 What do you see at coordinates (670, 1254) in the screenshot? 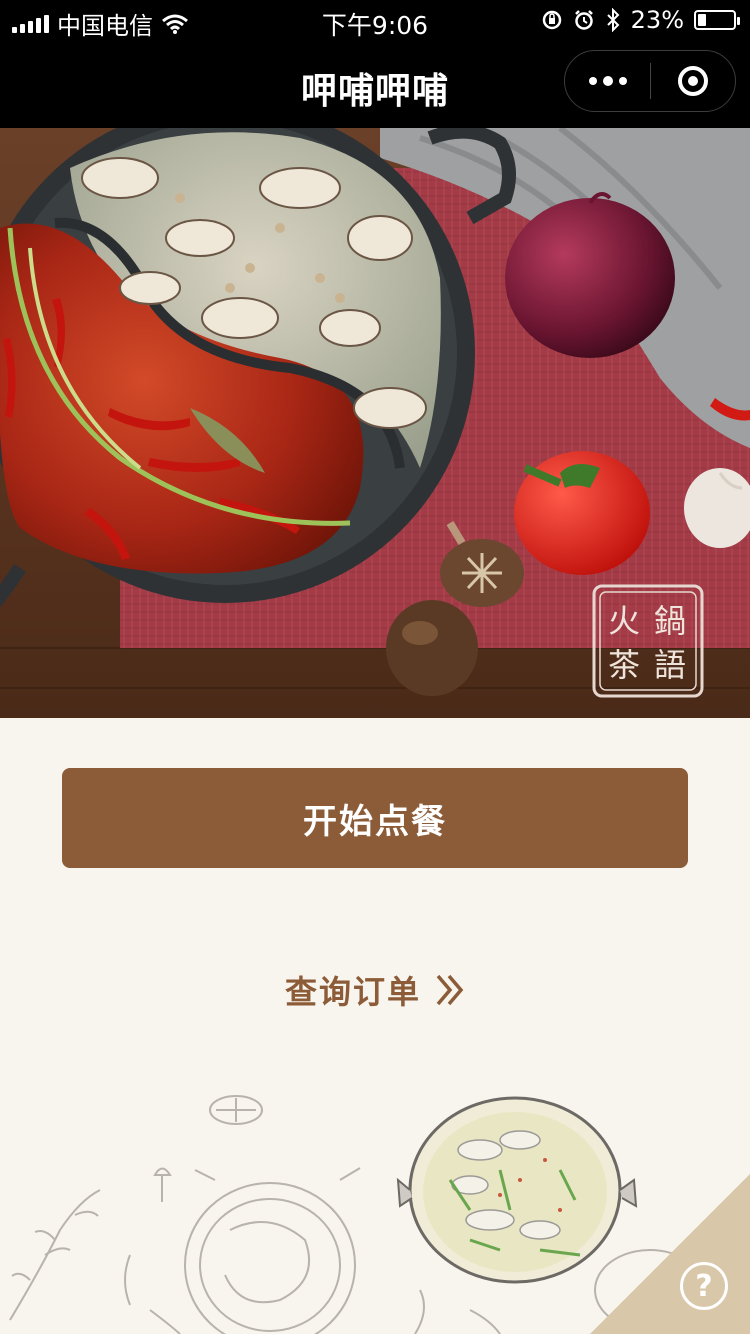
I see `help-corner` at bounding box center [670, 1254].